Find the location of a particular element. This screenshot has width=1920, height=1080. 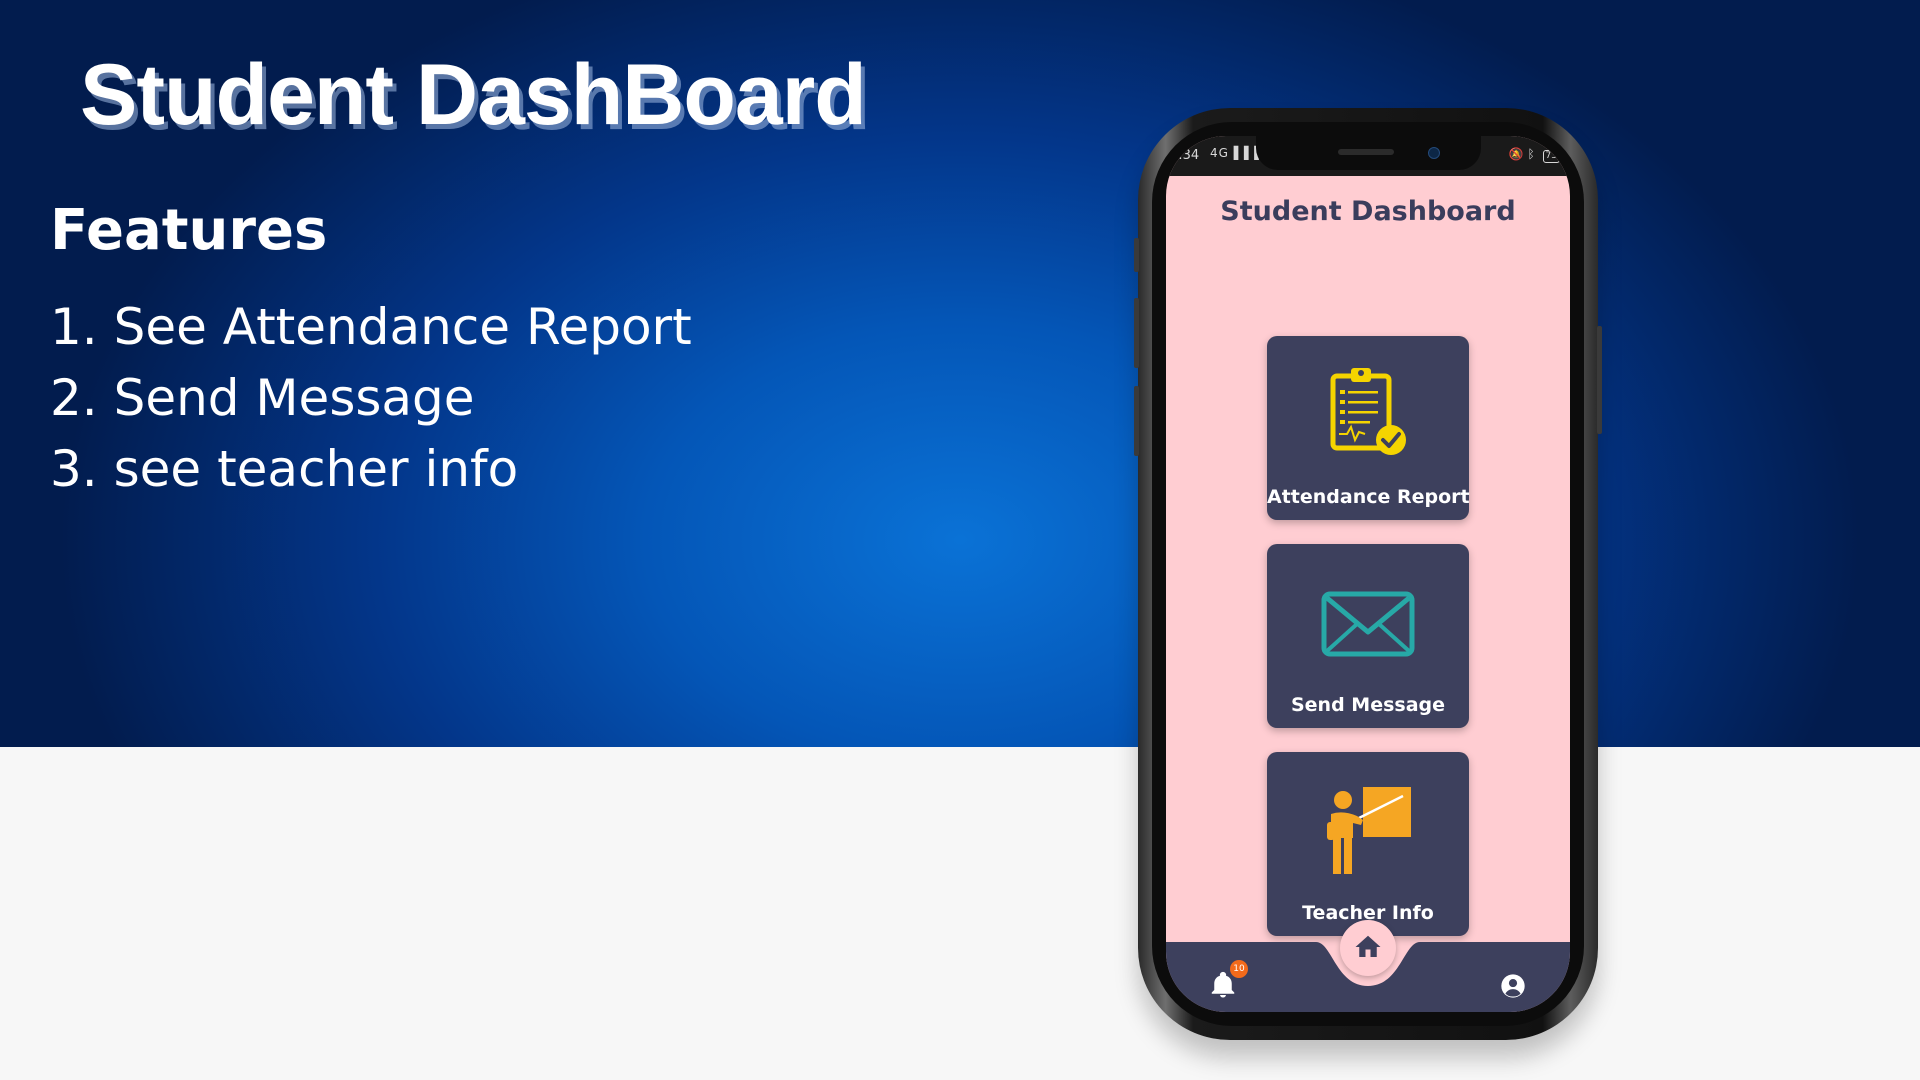

attendance-report-card: Attendance Report is located at coordinates (1368, 428).